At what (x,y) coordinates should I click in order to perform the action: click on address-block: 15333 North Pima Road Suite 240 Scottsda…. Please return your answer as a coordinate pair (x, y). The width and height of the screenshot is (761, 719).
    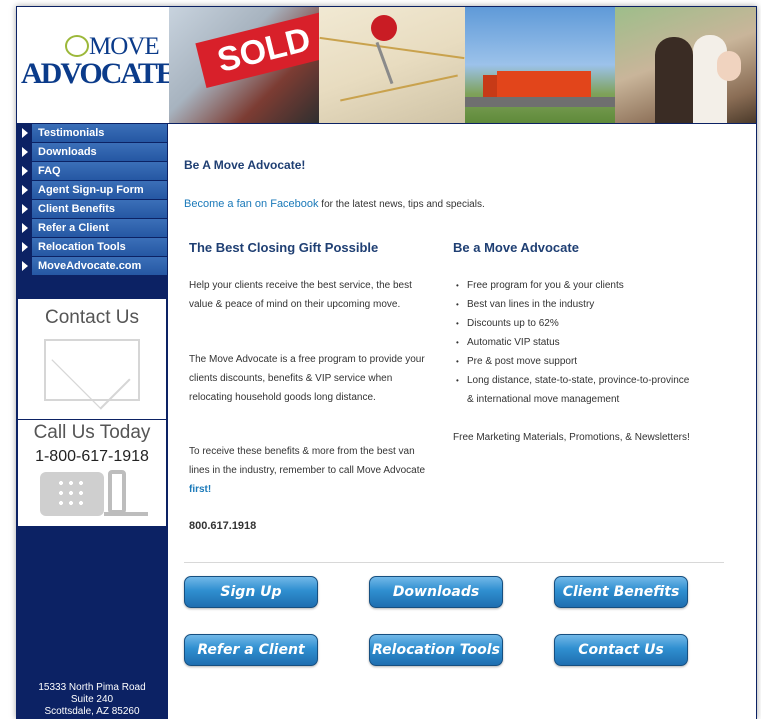
    Looking at the image, I should click on (92, 700).